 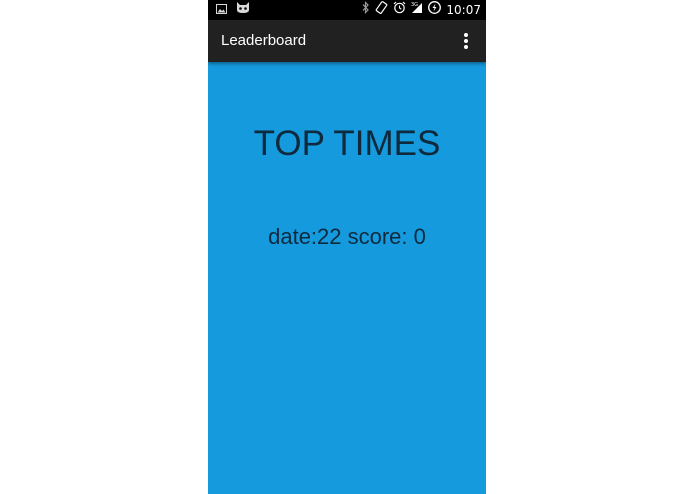 What do you see at coordinates (347, 236) in the screenshot?
I see `leaderboard-entry: date:22 score: 0` at bounding box center [347, 236].